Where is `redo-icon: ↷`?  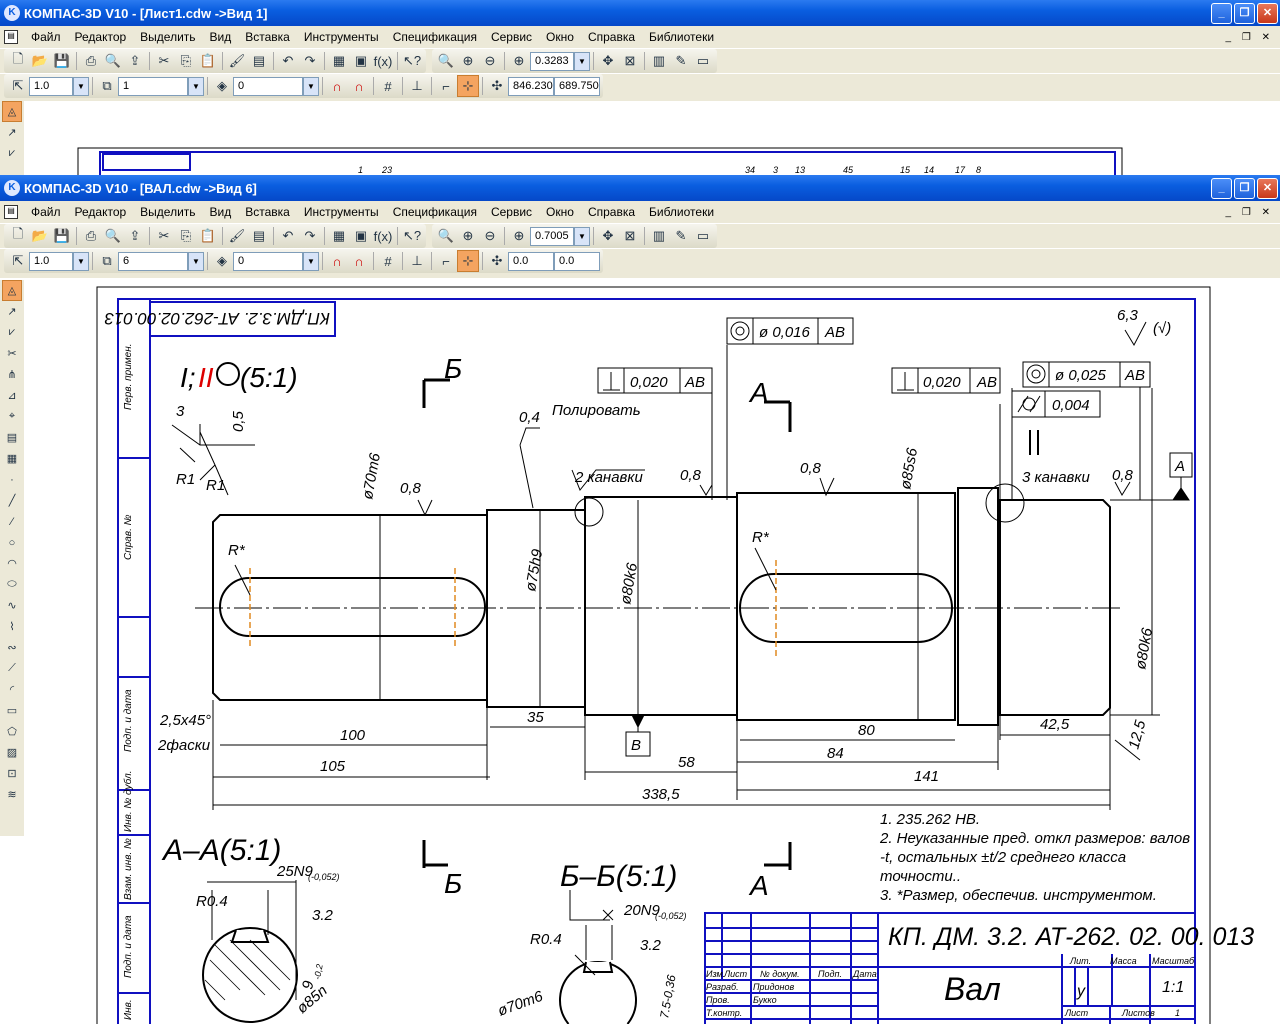
redo-icon: ↷ is located at coordinates (310, 61).